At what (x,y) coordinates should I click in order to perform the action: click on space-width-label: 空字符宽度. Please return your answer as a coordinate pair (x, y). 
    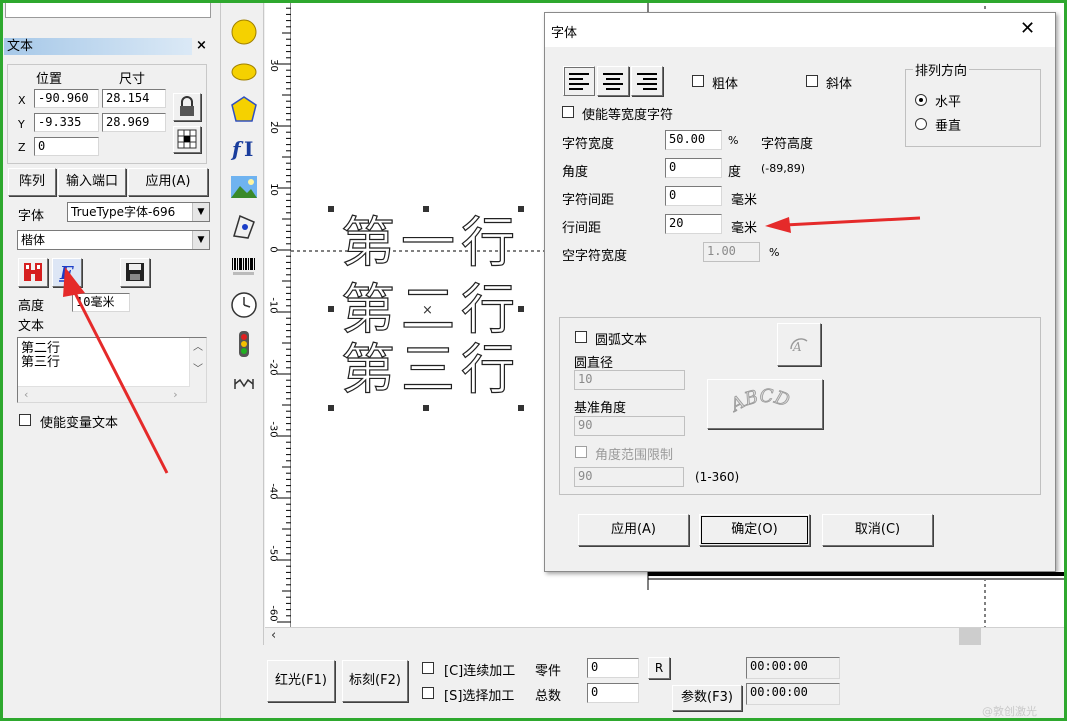
    Looking at the image, I should click on (595, 256).